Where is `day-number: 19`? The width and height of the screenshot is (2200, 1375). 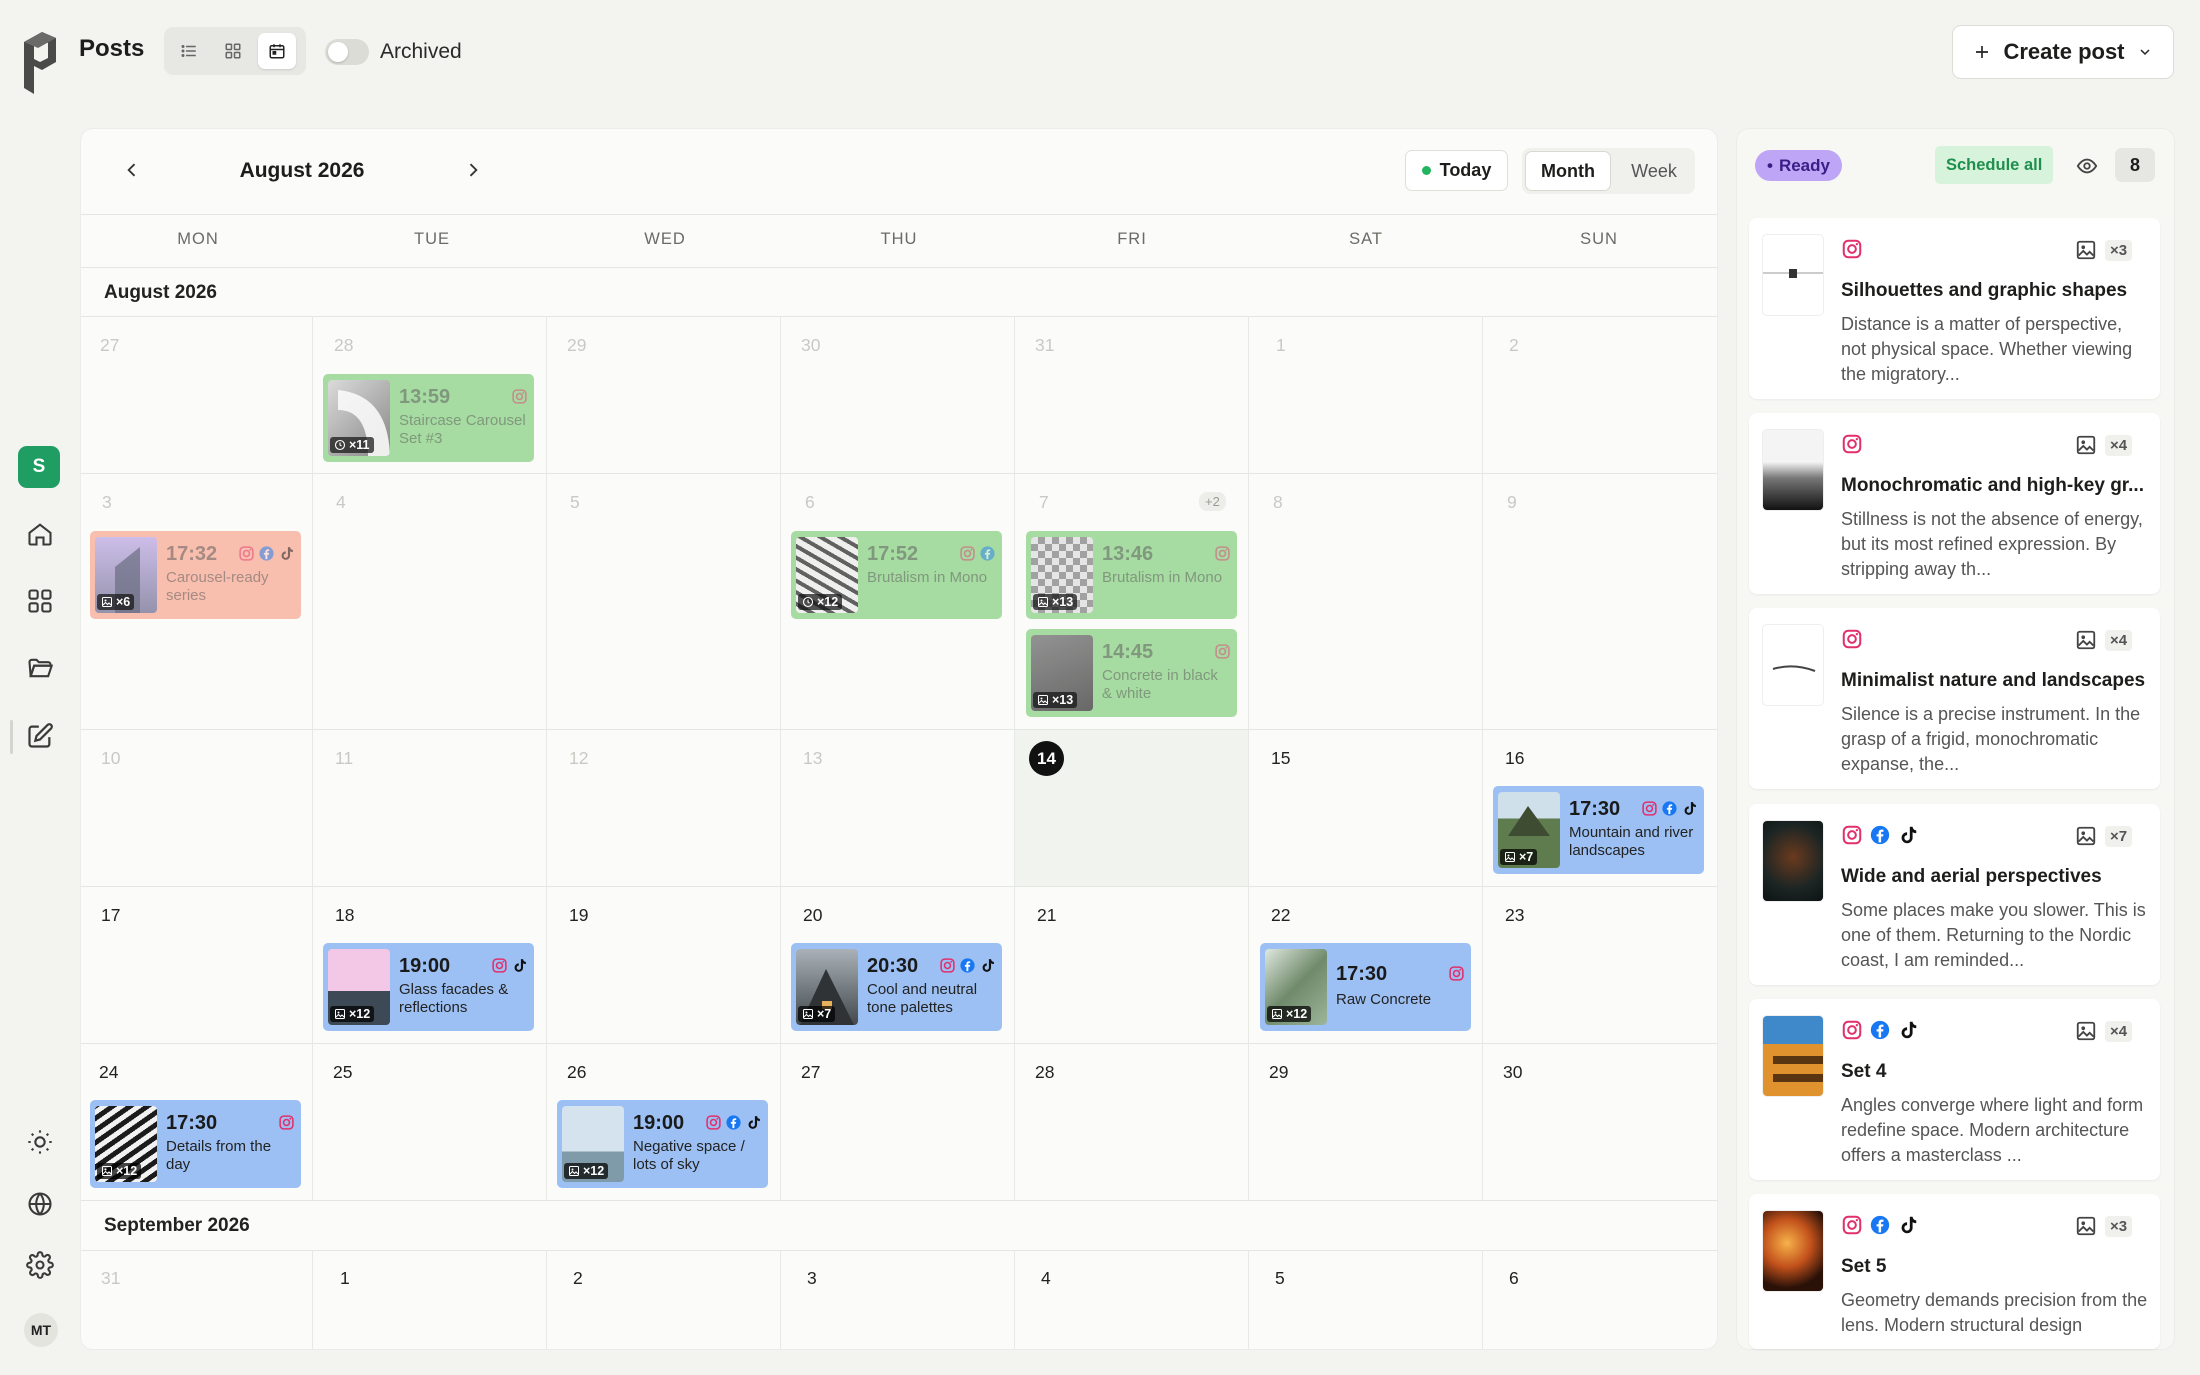
day-number: 19 is located at coordinates (578, 915).